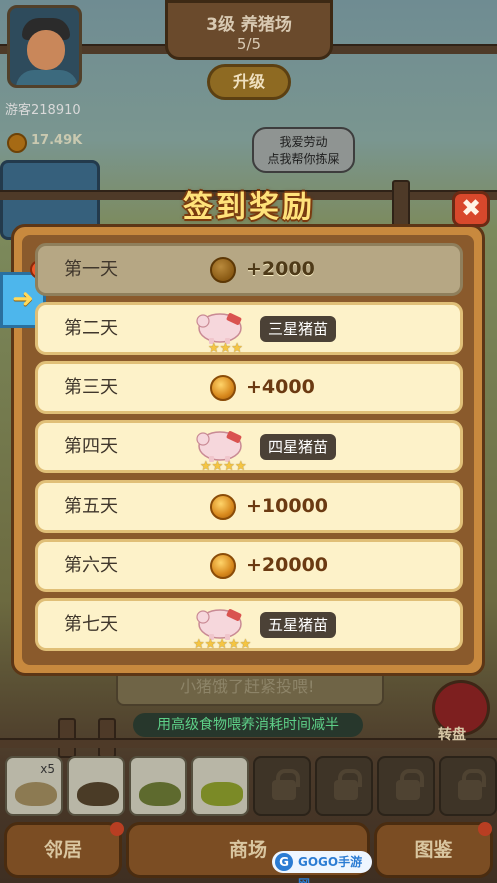 The width and height of the screenshot is (497, 883). Describe the element at coordinates (287, 506) in the screenshot. I see `reward-amount: +10000` at that location.